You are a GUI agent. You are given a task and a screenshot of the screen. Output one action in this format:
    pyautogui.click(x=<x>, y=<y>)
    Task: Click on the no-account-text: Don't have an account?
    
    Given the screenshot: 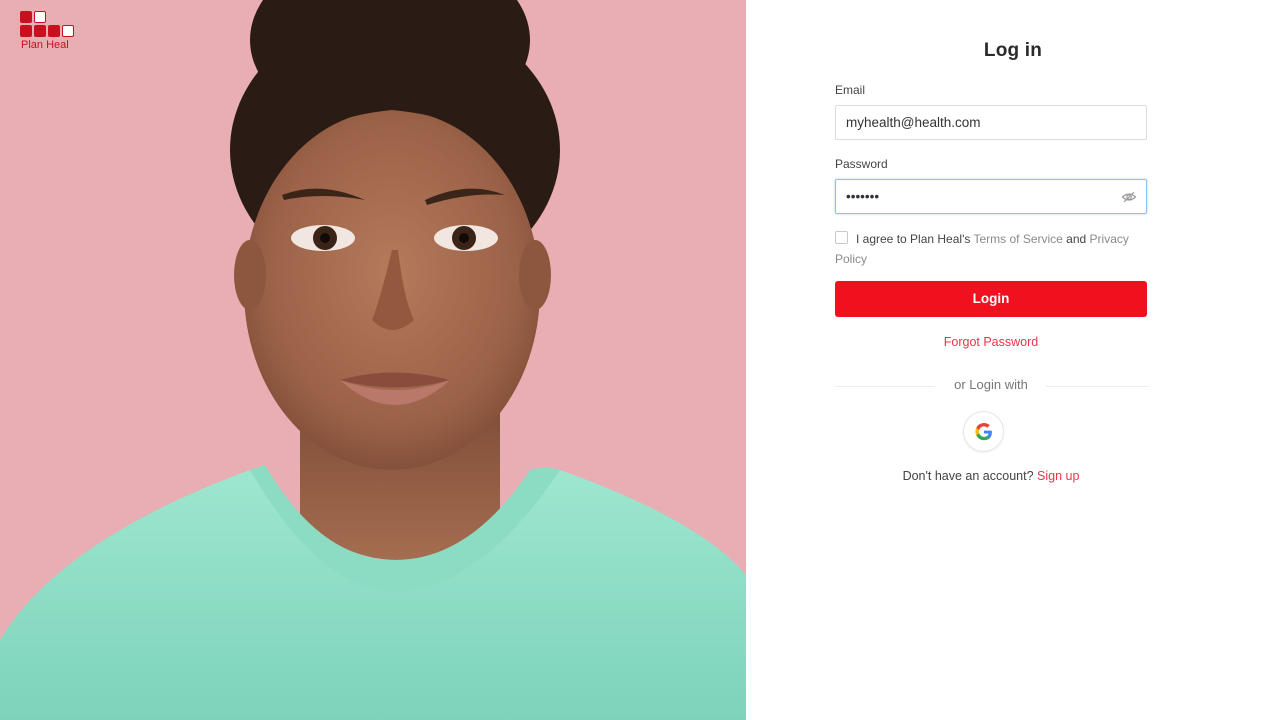 What is the action you would take?
    pyautogui.click(x=970, y=476)
    